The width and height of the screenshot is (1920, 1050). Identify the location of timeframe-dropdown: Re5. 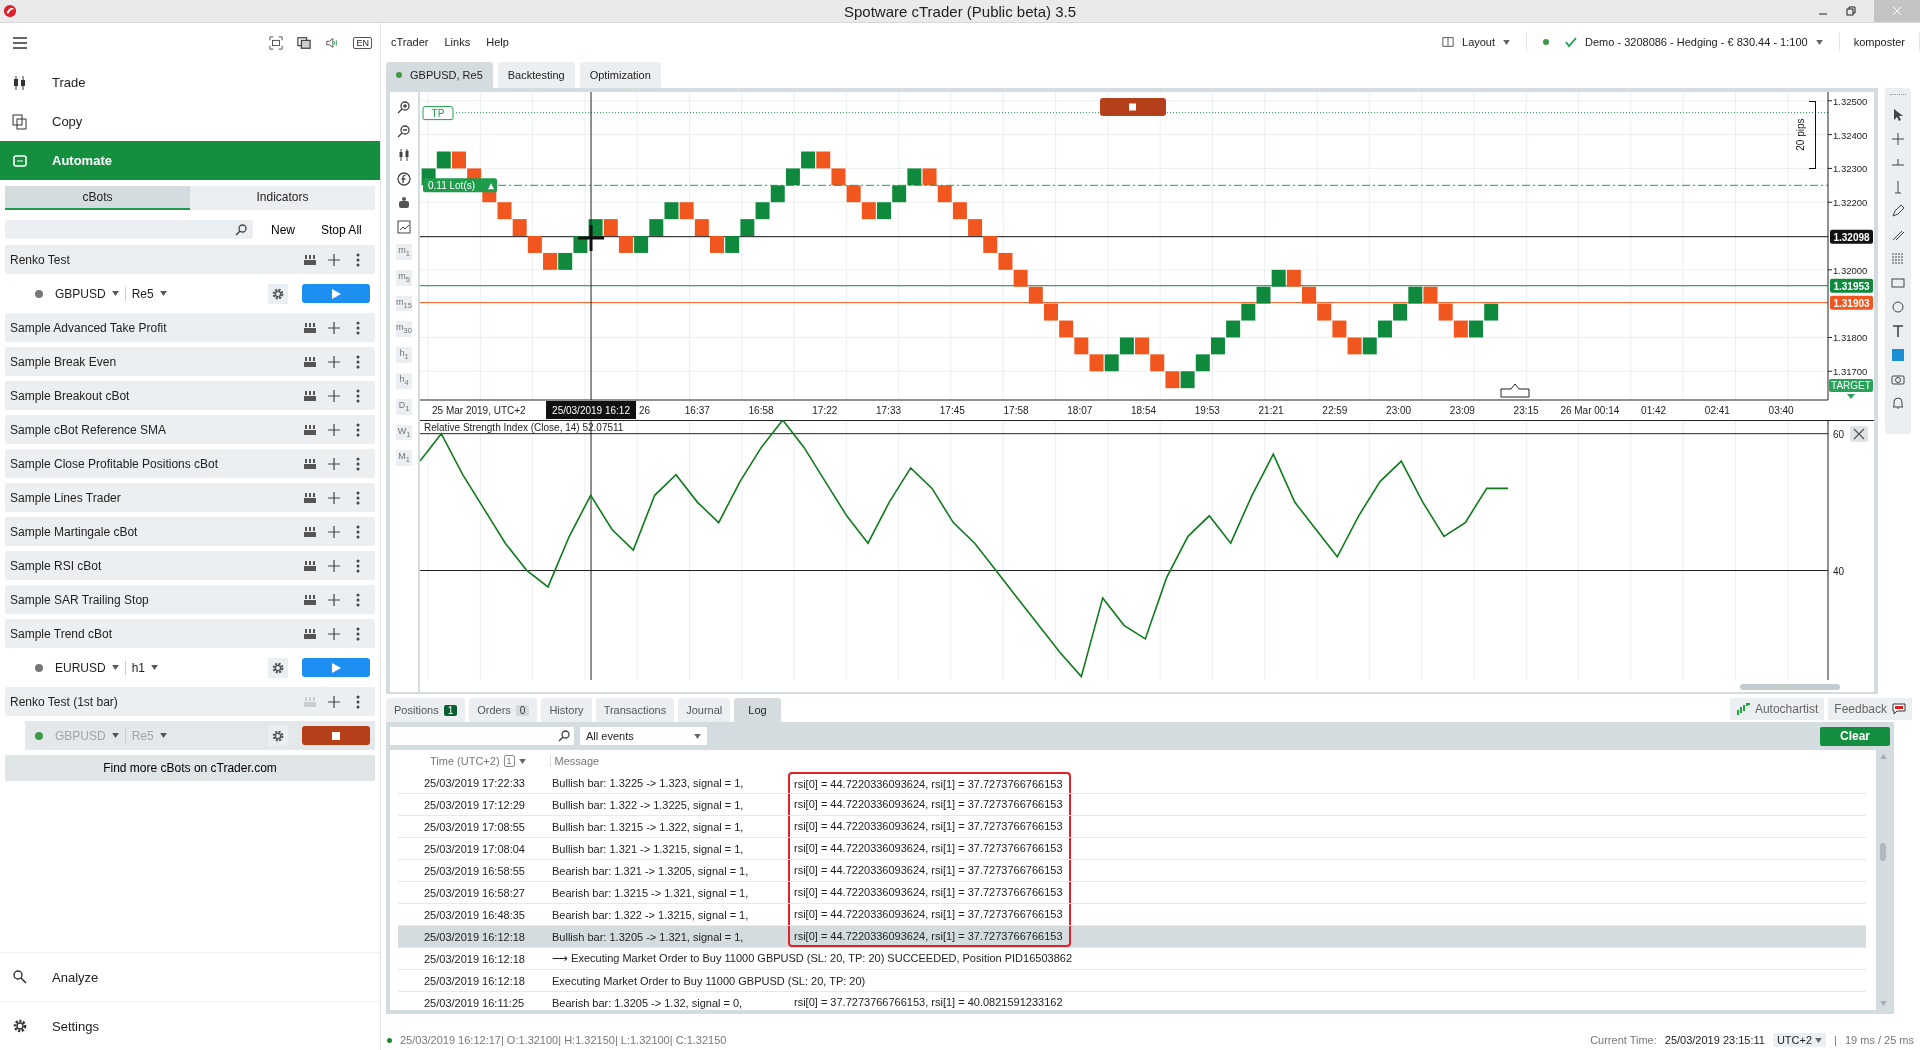
(142, 293).